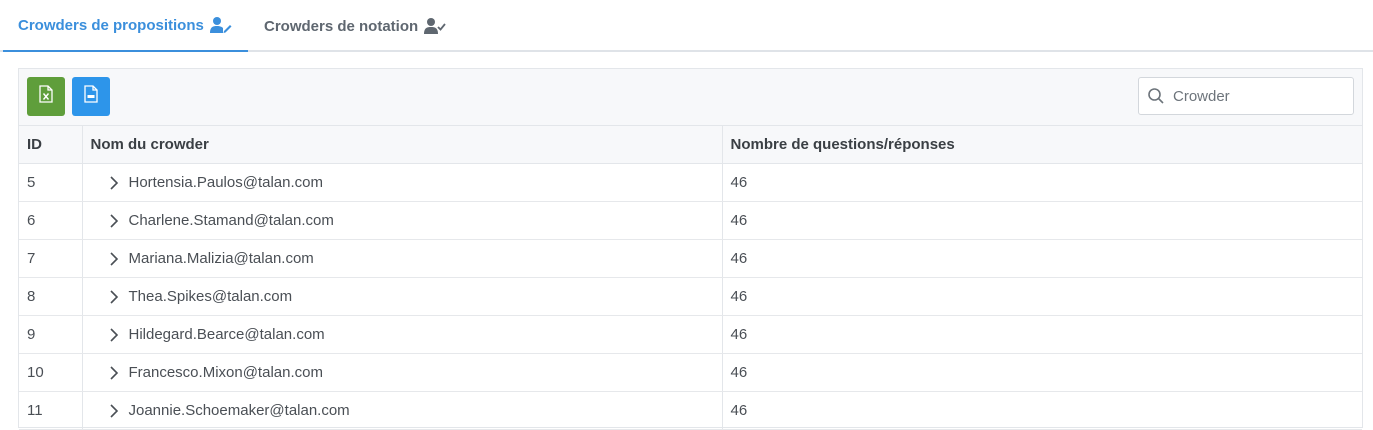 The width and height of the screenshot is (1373, 430). Describe the element at coordinates (1156, 96) in the screenshot. I see `search-icon` at that location.